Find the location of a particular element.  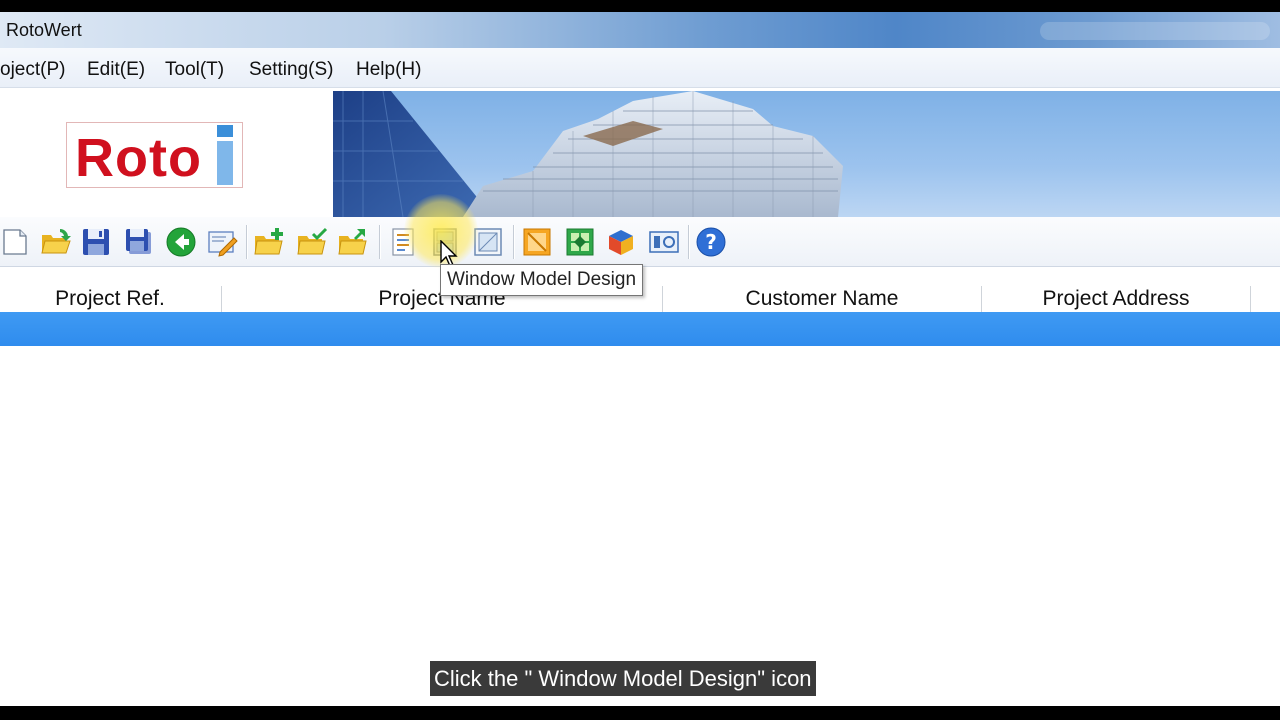

building-banner-image is located at coordinates (806, 154).